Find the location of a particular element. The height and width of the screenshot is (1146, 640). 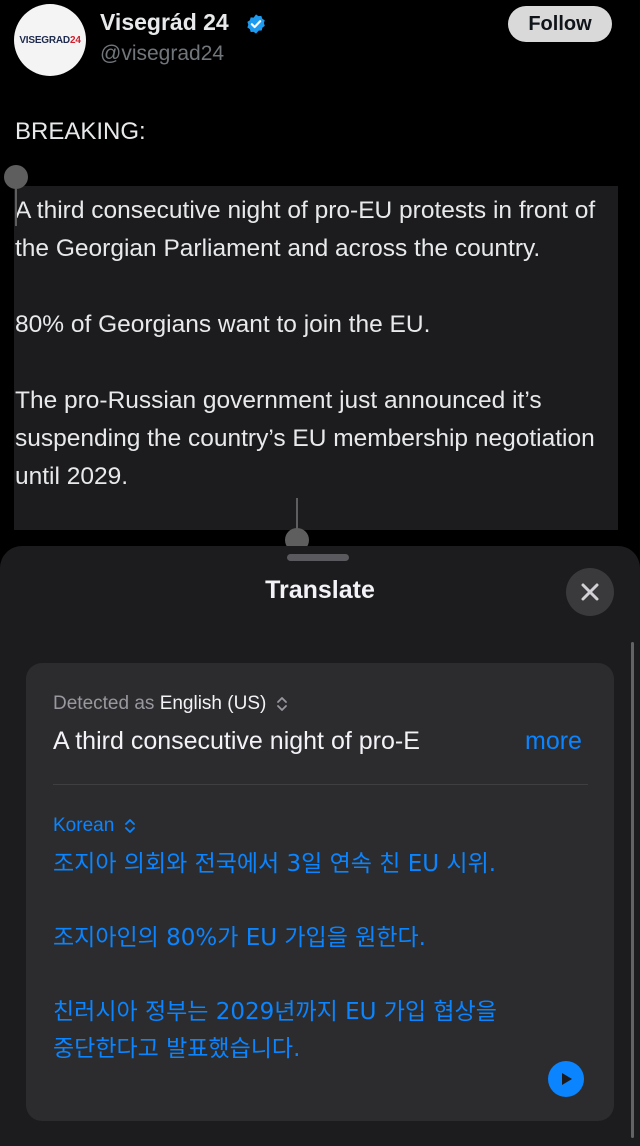

selection-end-caret is located at coordinates (297, 514).